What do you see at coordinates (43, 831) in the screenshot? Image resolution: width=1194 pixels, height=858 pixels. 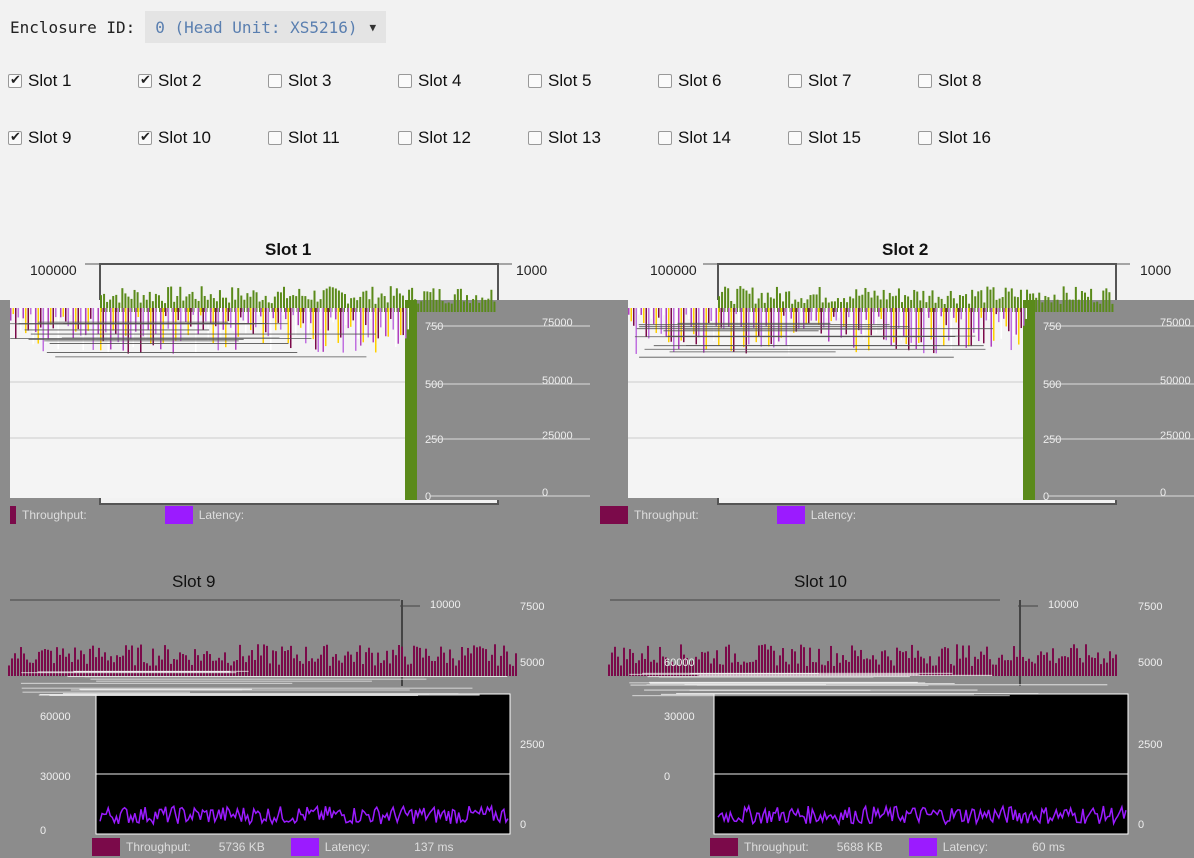 I see `axis-tick-label-left: 0` at bounding box center [43, 831].